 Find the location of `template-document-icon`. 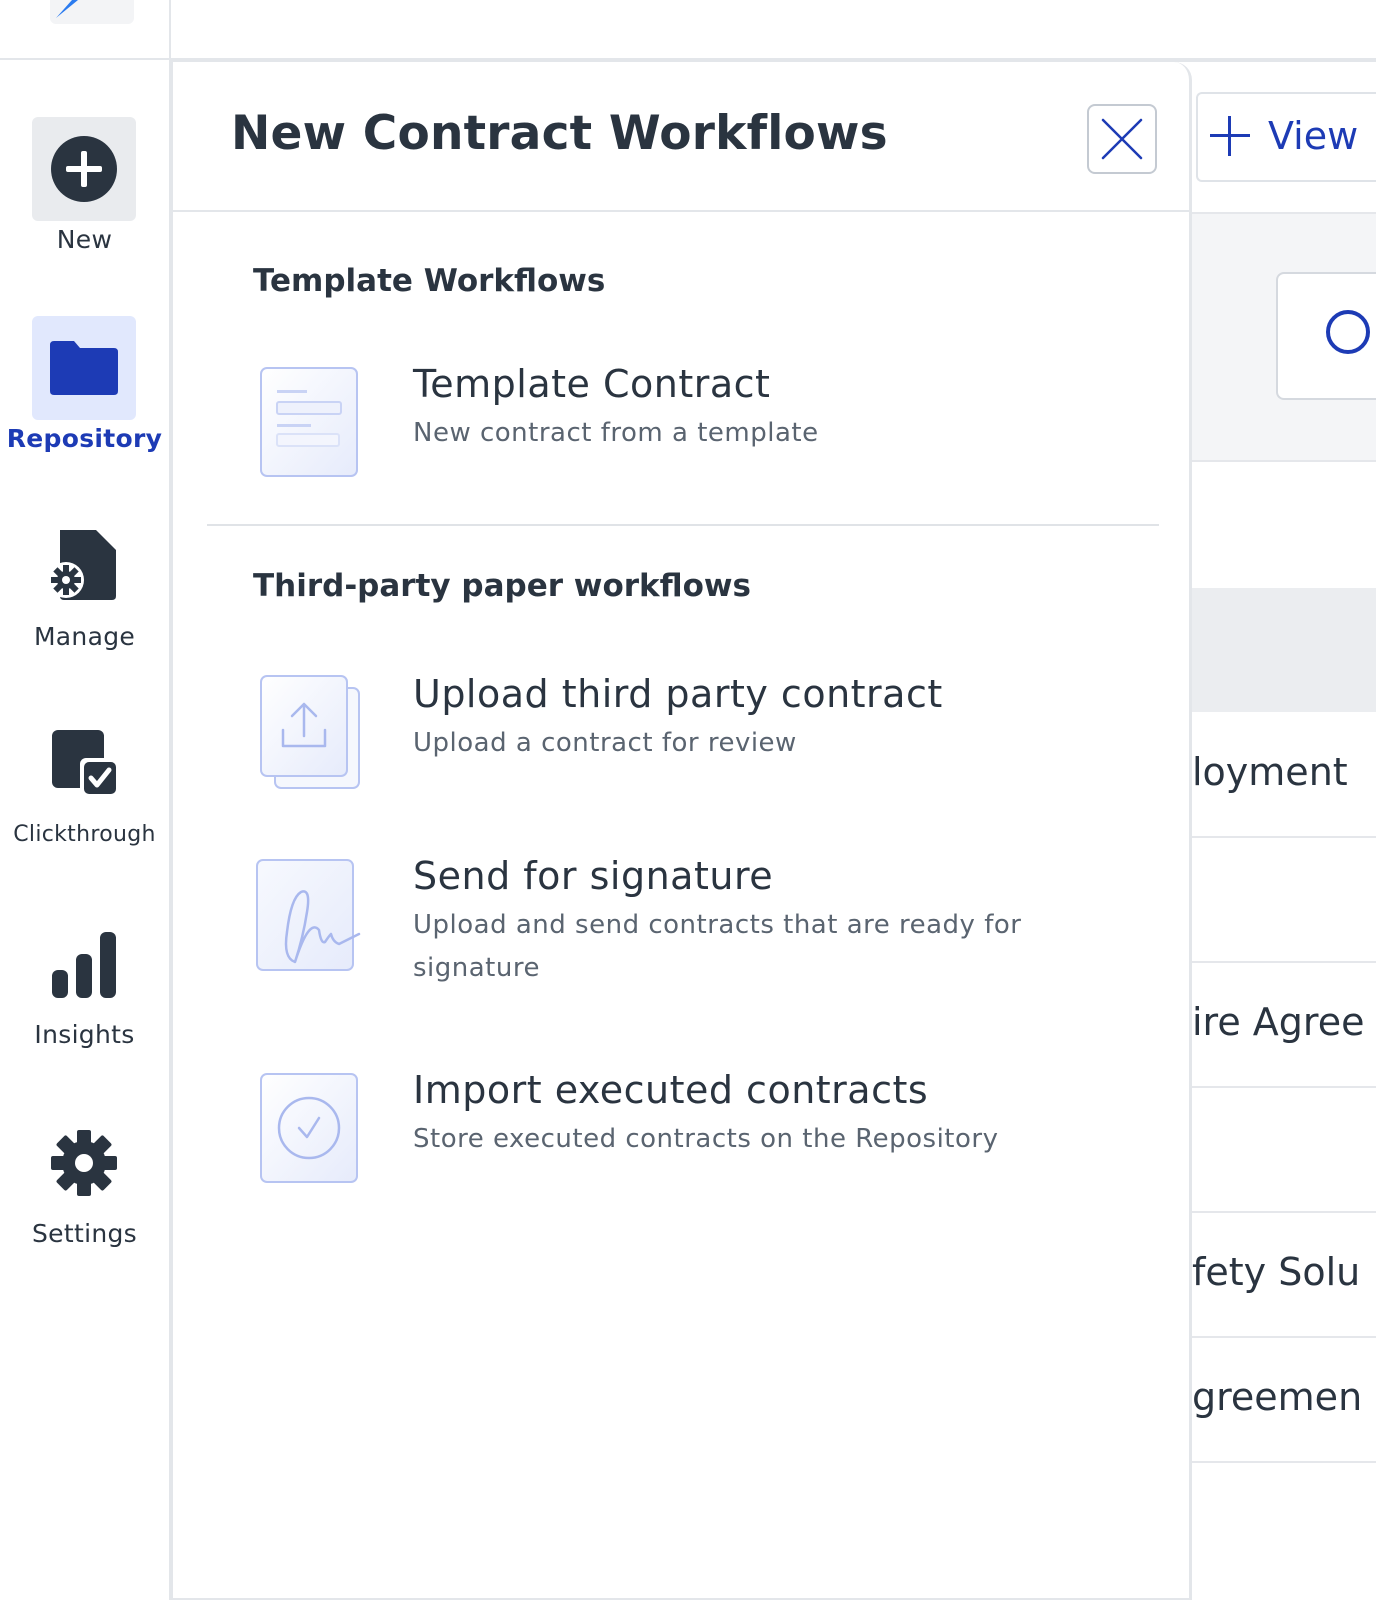

template-document-icon is located at coordinates (309, 422).